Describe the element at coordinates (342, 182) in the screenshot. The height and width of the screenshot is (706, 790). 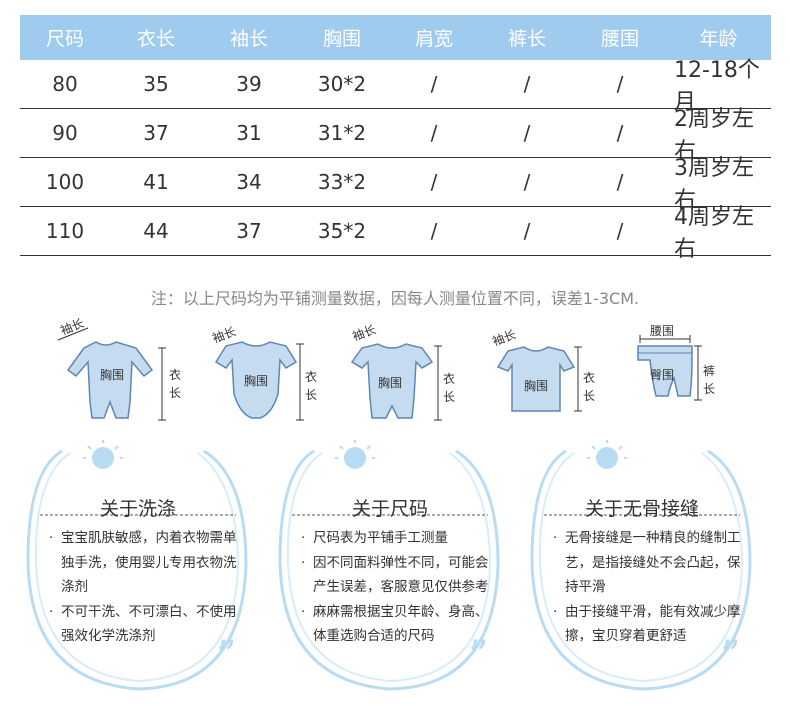
I see `table-cell: 33*2` at that location.